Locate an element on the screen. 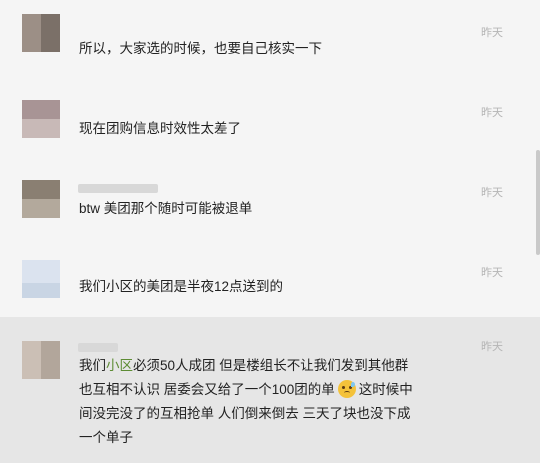  message-text-segment: 我们 is located at coordinates (92, 365).